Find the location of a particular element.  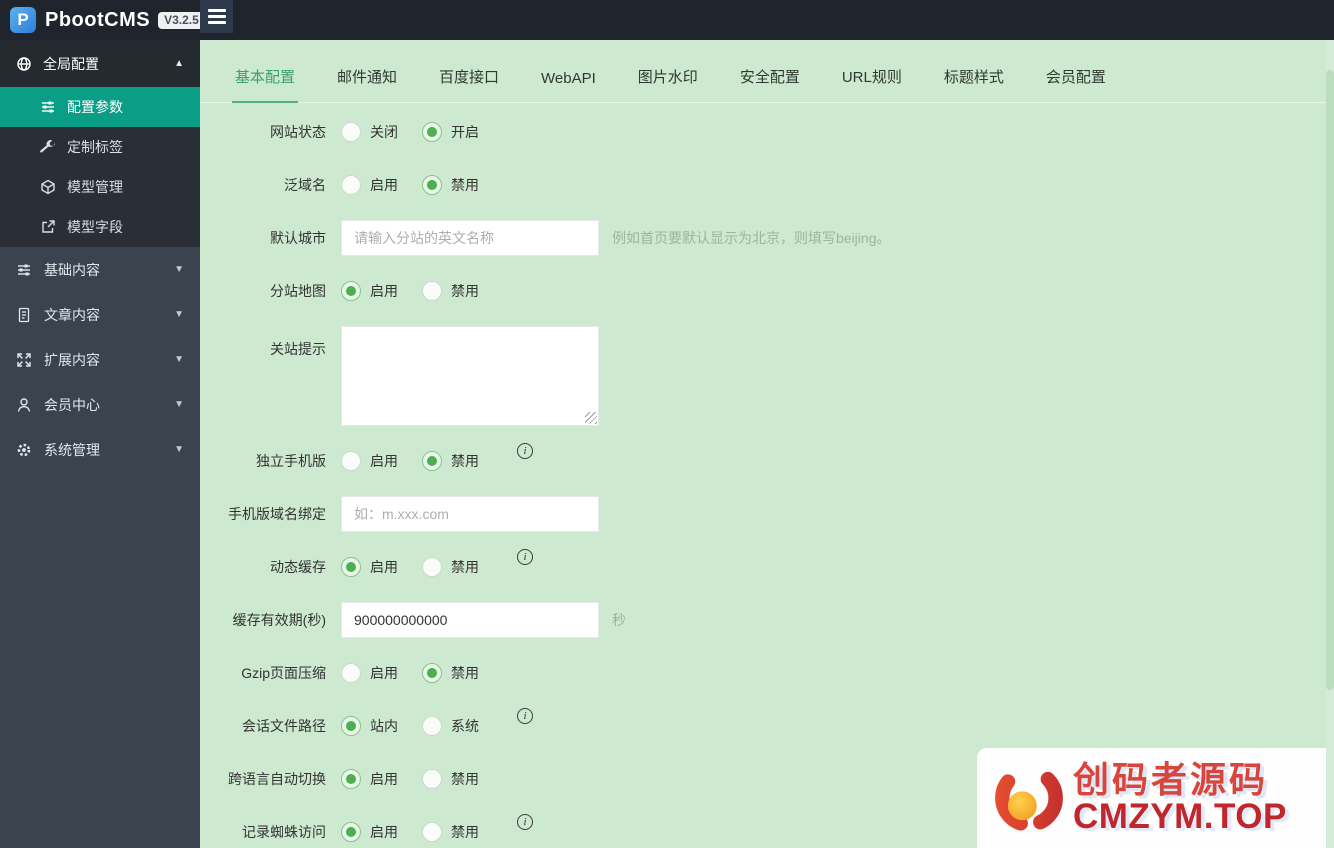

field-label: 泛域名 is located at coordinates (305, 185).